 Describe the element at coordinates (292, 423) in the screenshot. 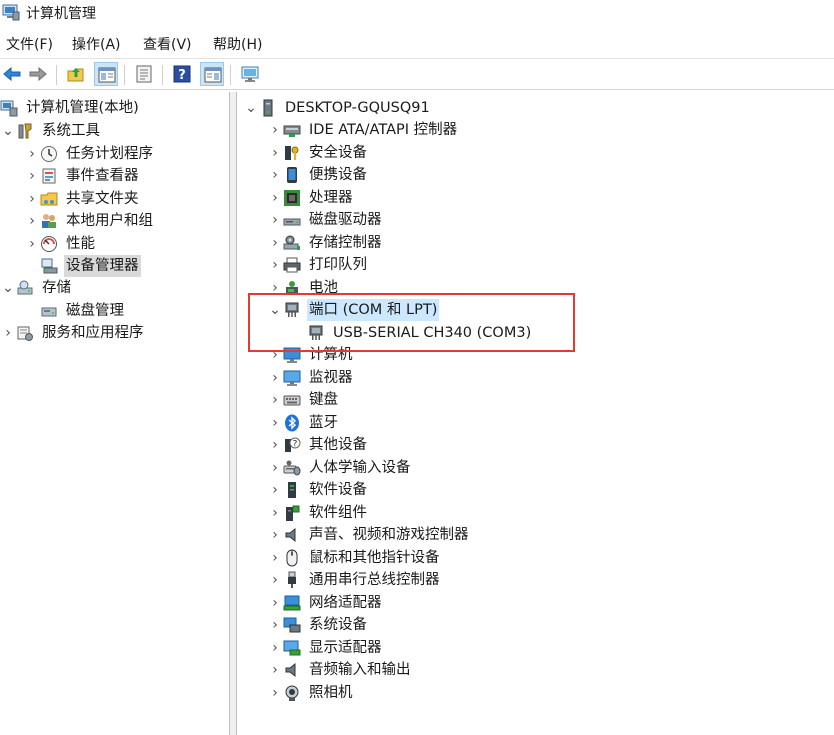

I see `bluetooth-icon` at that location.